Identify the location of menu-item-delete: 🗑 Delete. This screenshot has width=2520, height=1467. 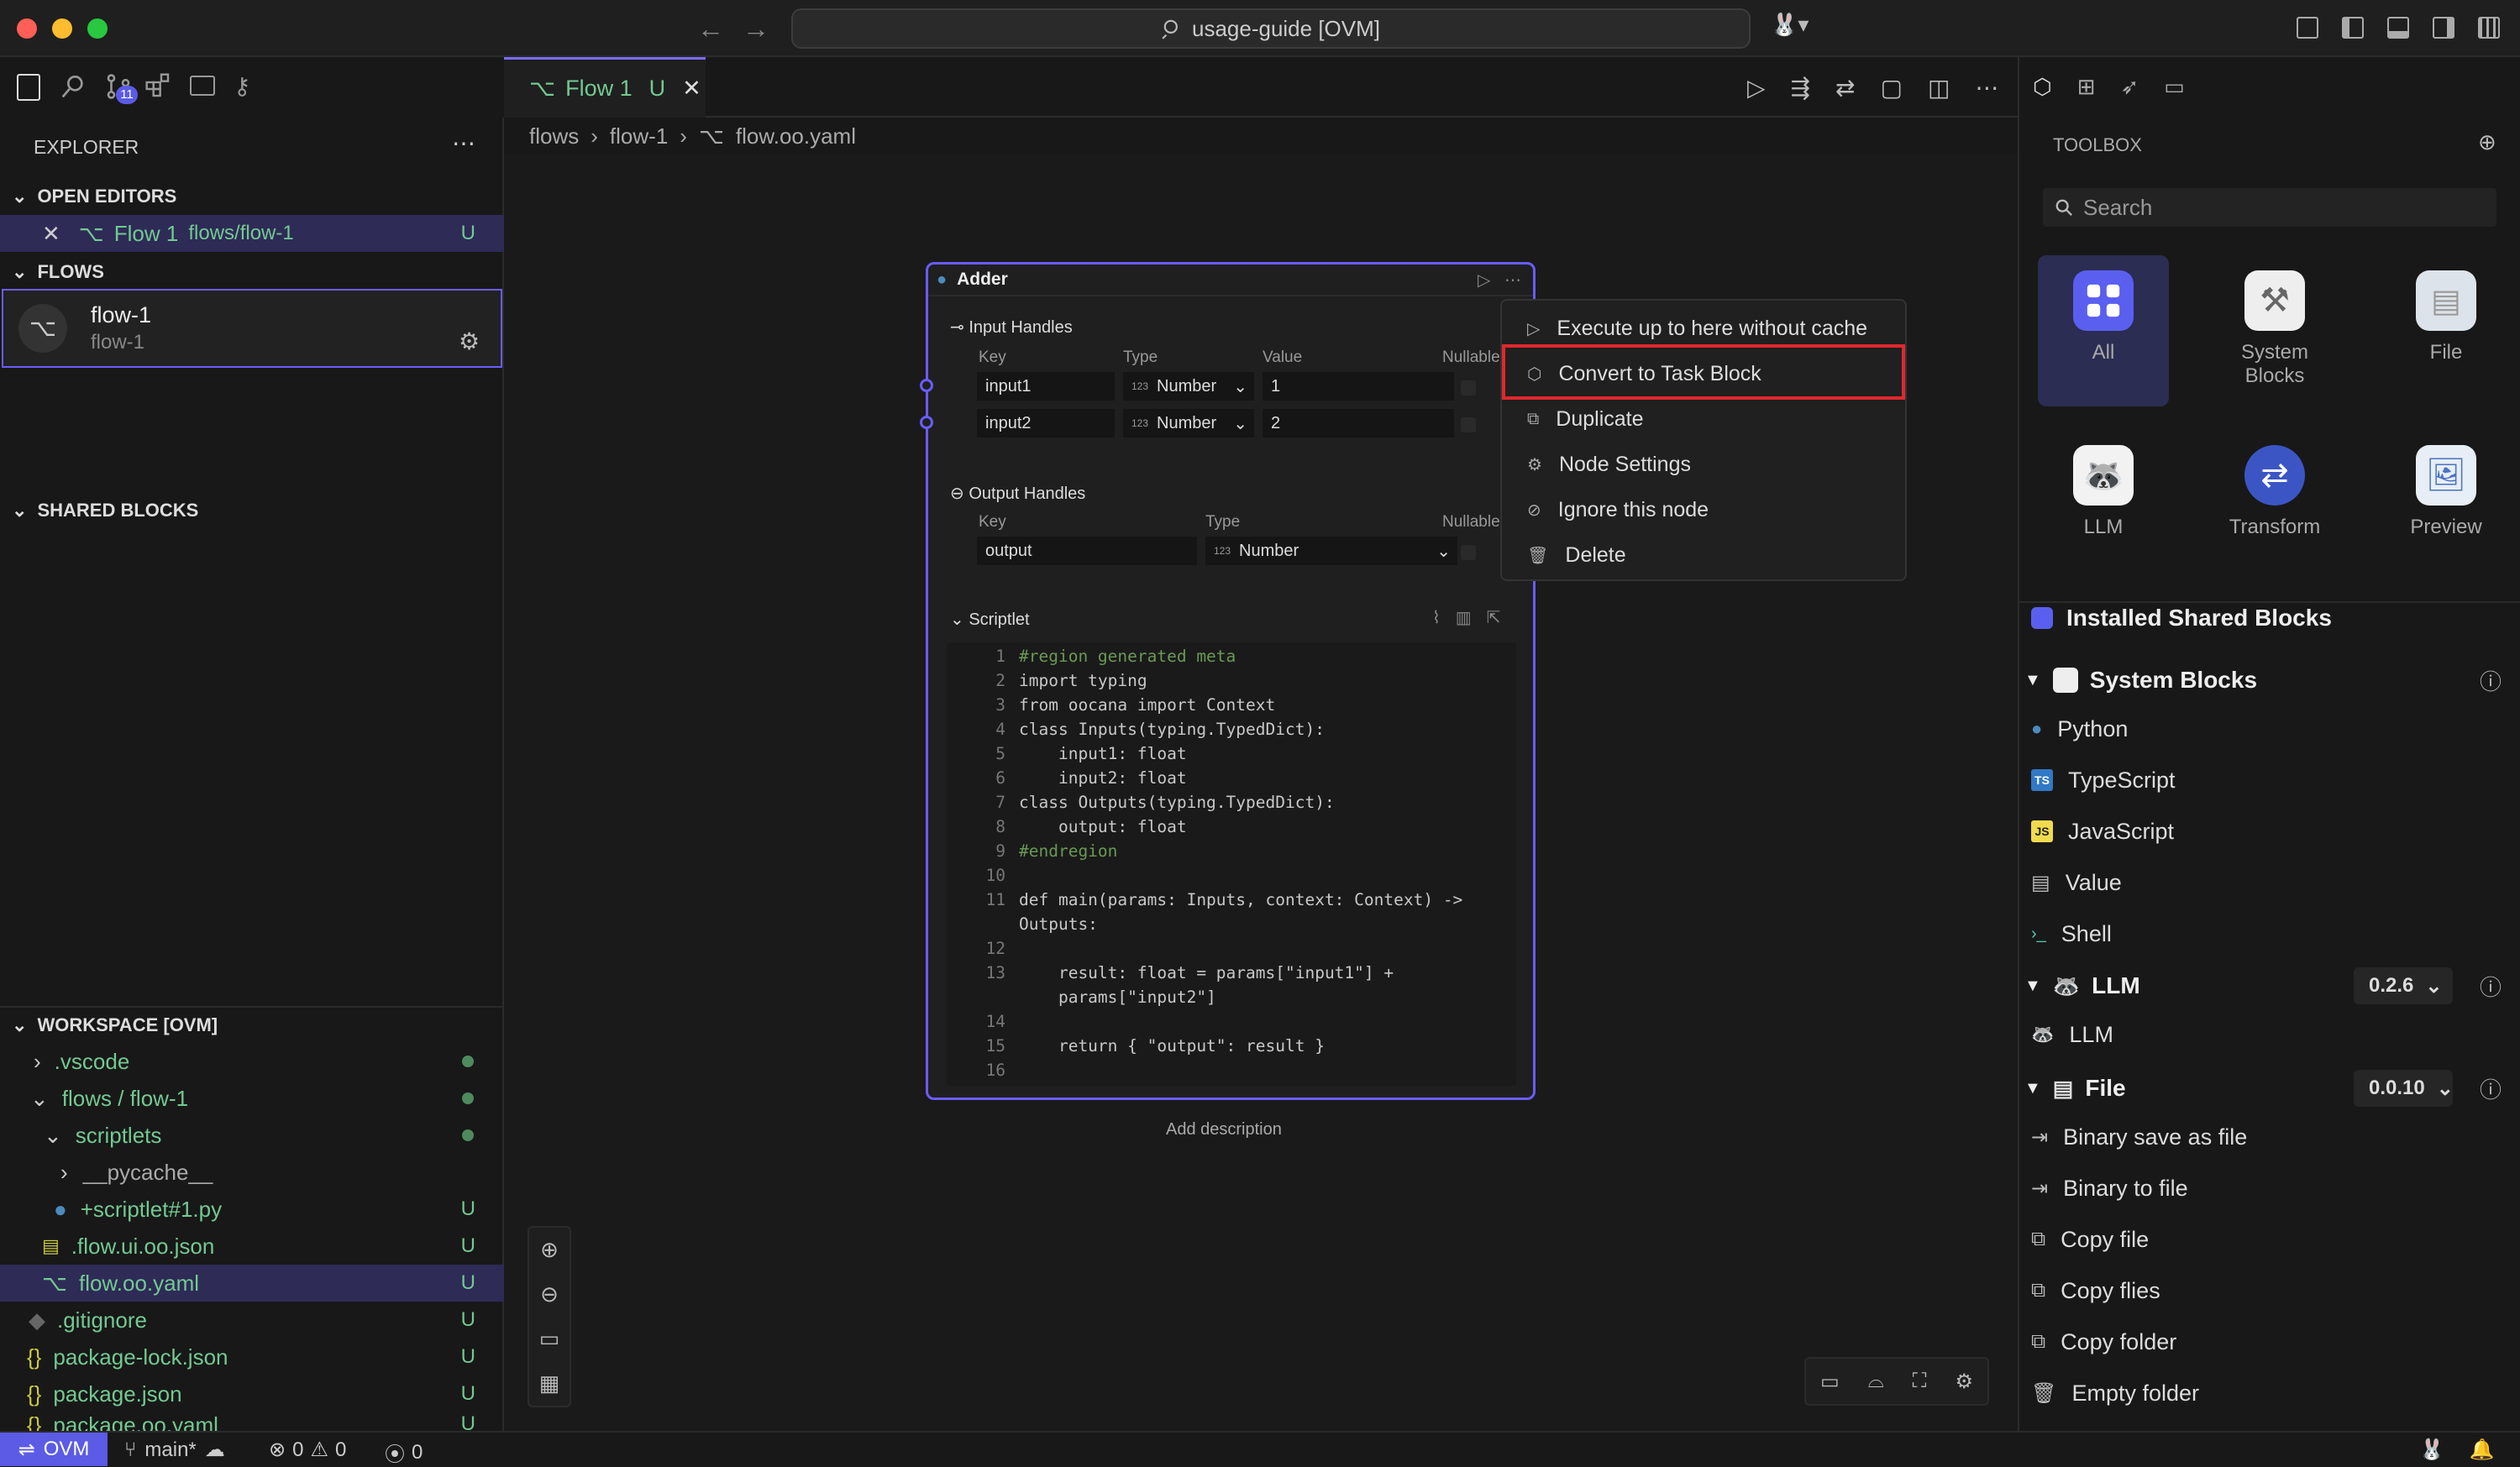
(1705, 555).